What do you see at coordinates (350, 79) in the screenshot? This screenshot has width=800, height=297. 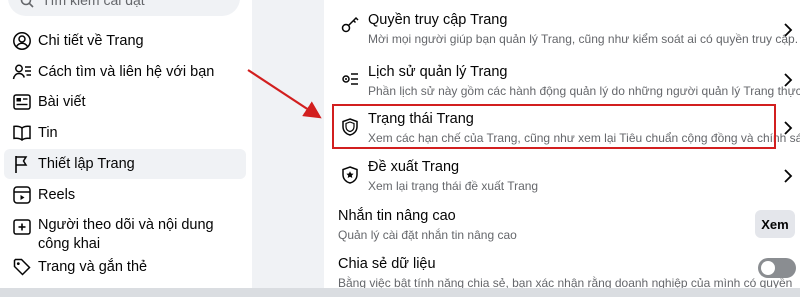 I see `settings-list-icon` at bounding box center [350, 79].